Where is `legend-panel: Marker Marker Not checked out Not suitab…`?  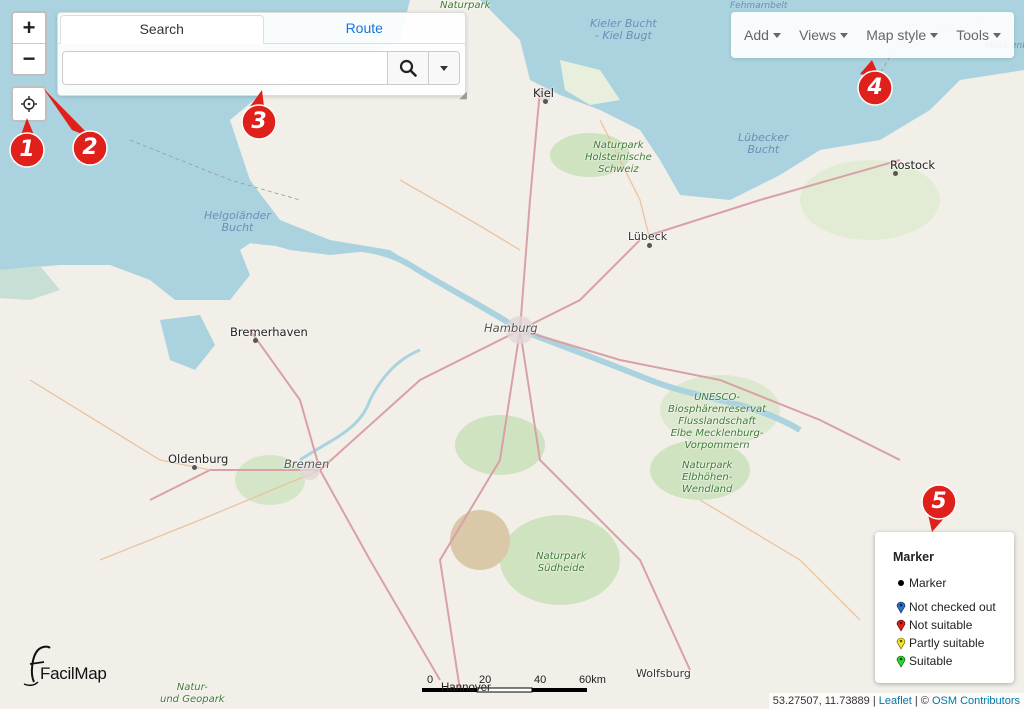 legend-panel: Marker Marker Not checked out Not suitab… is located at coordinates (944, 607).